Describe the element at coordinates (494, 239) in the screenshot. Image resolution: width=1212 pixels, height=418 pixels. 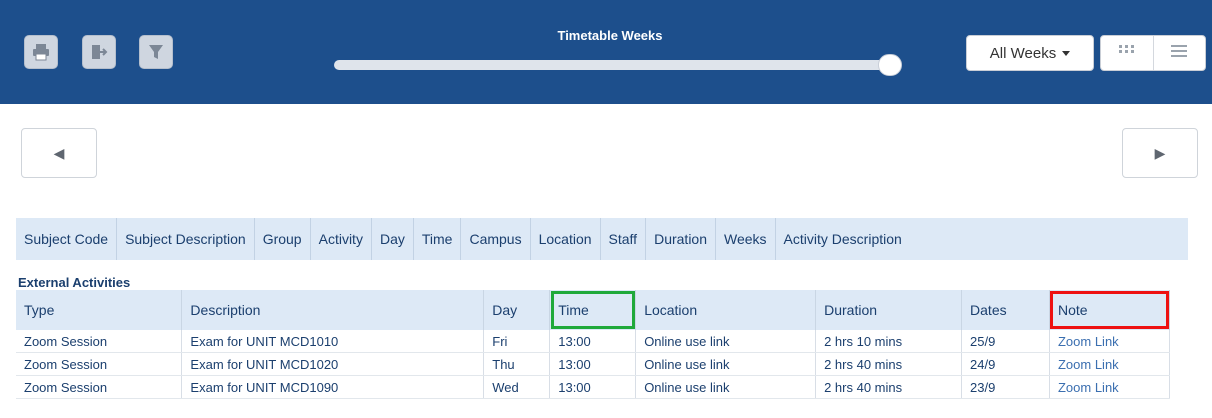
I see `column-campus: Campus` at that location.